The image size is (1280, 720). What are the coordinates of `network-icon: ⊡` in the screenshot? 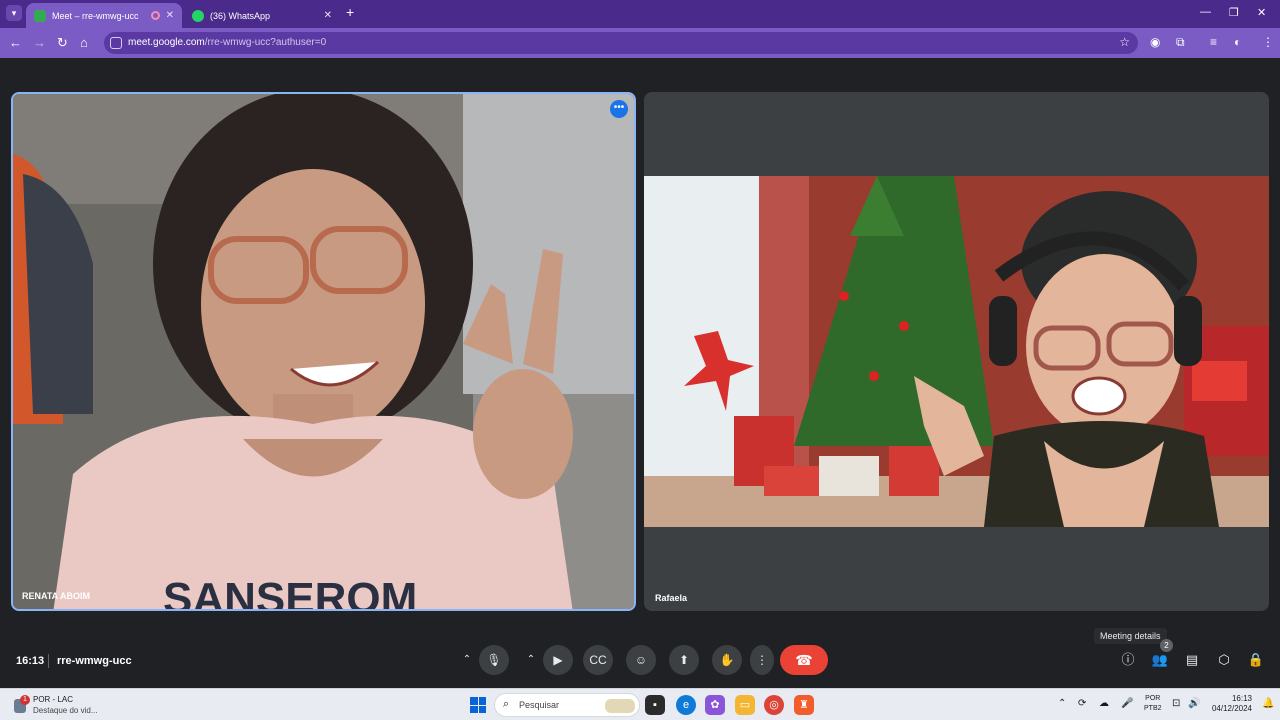 It's located at (1176, 703).